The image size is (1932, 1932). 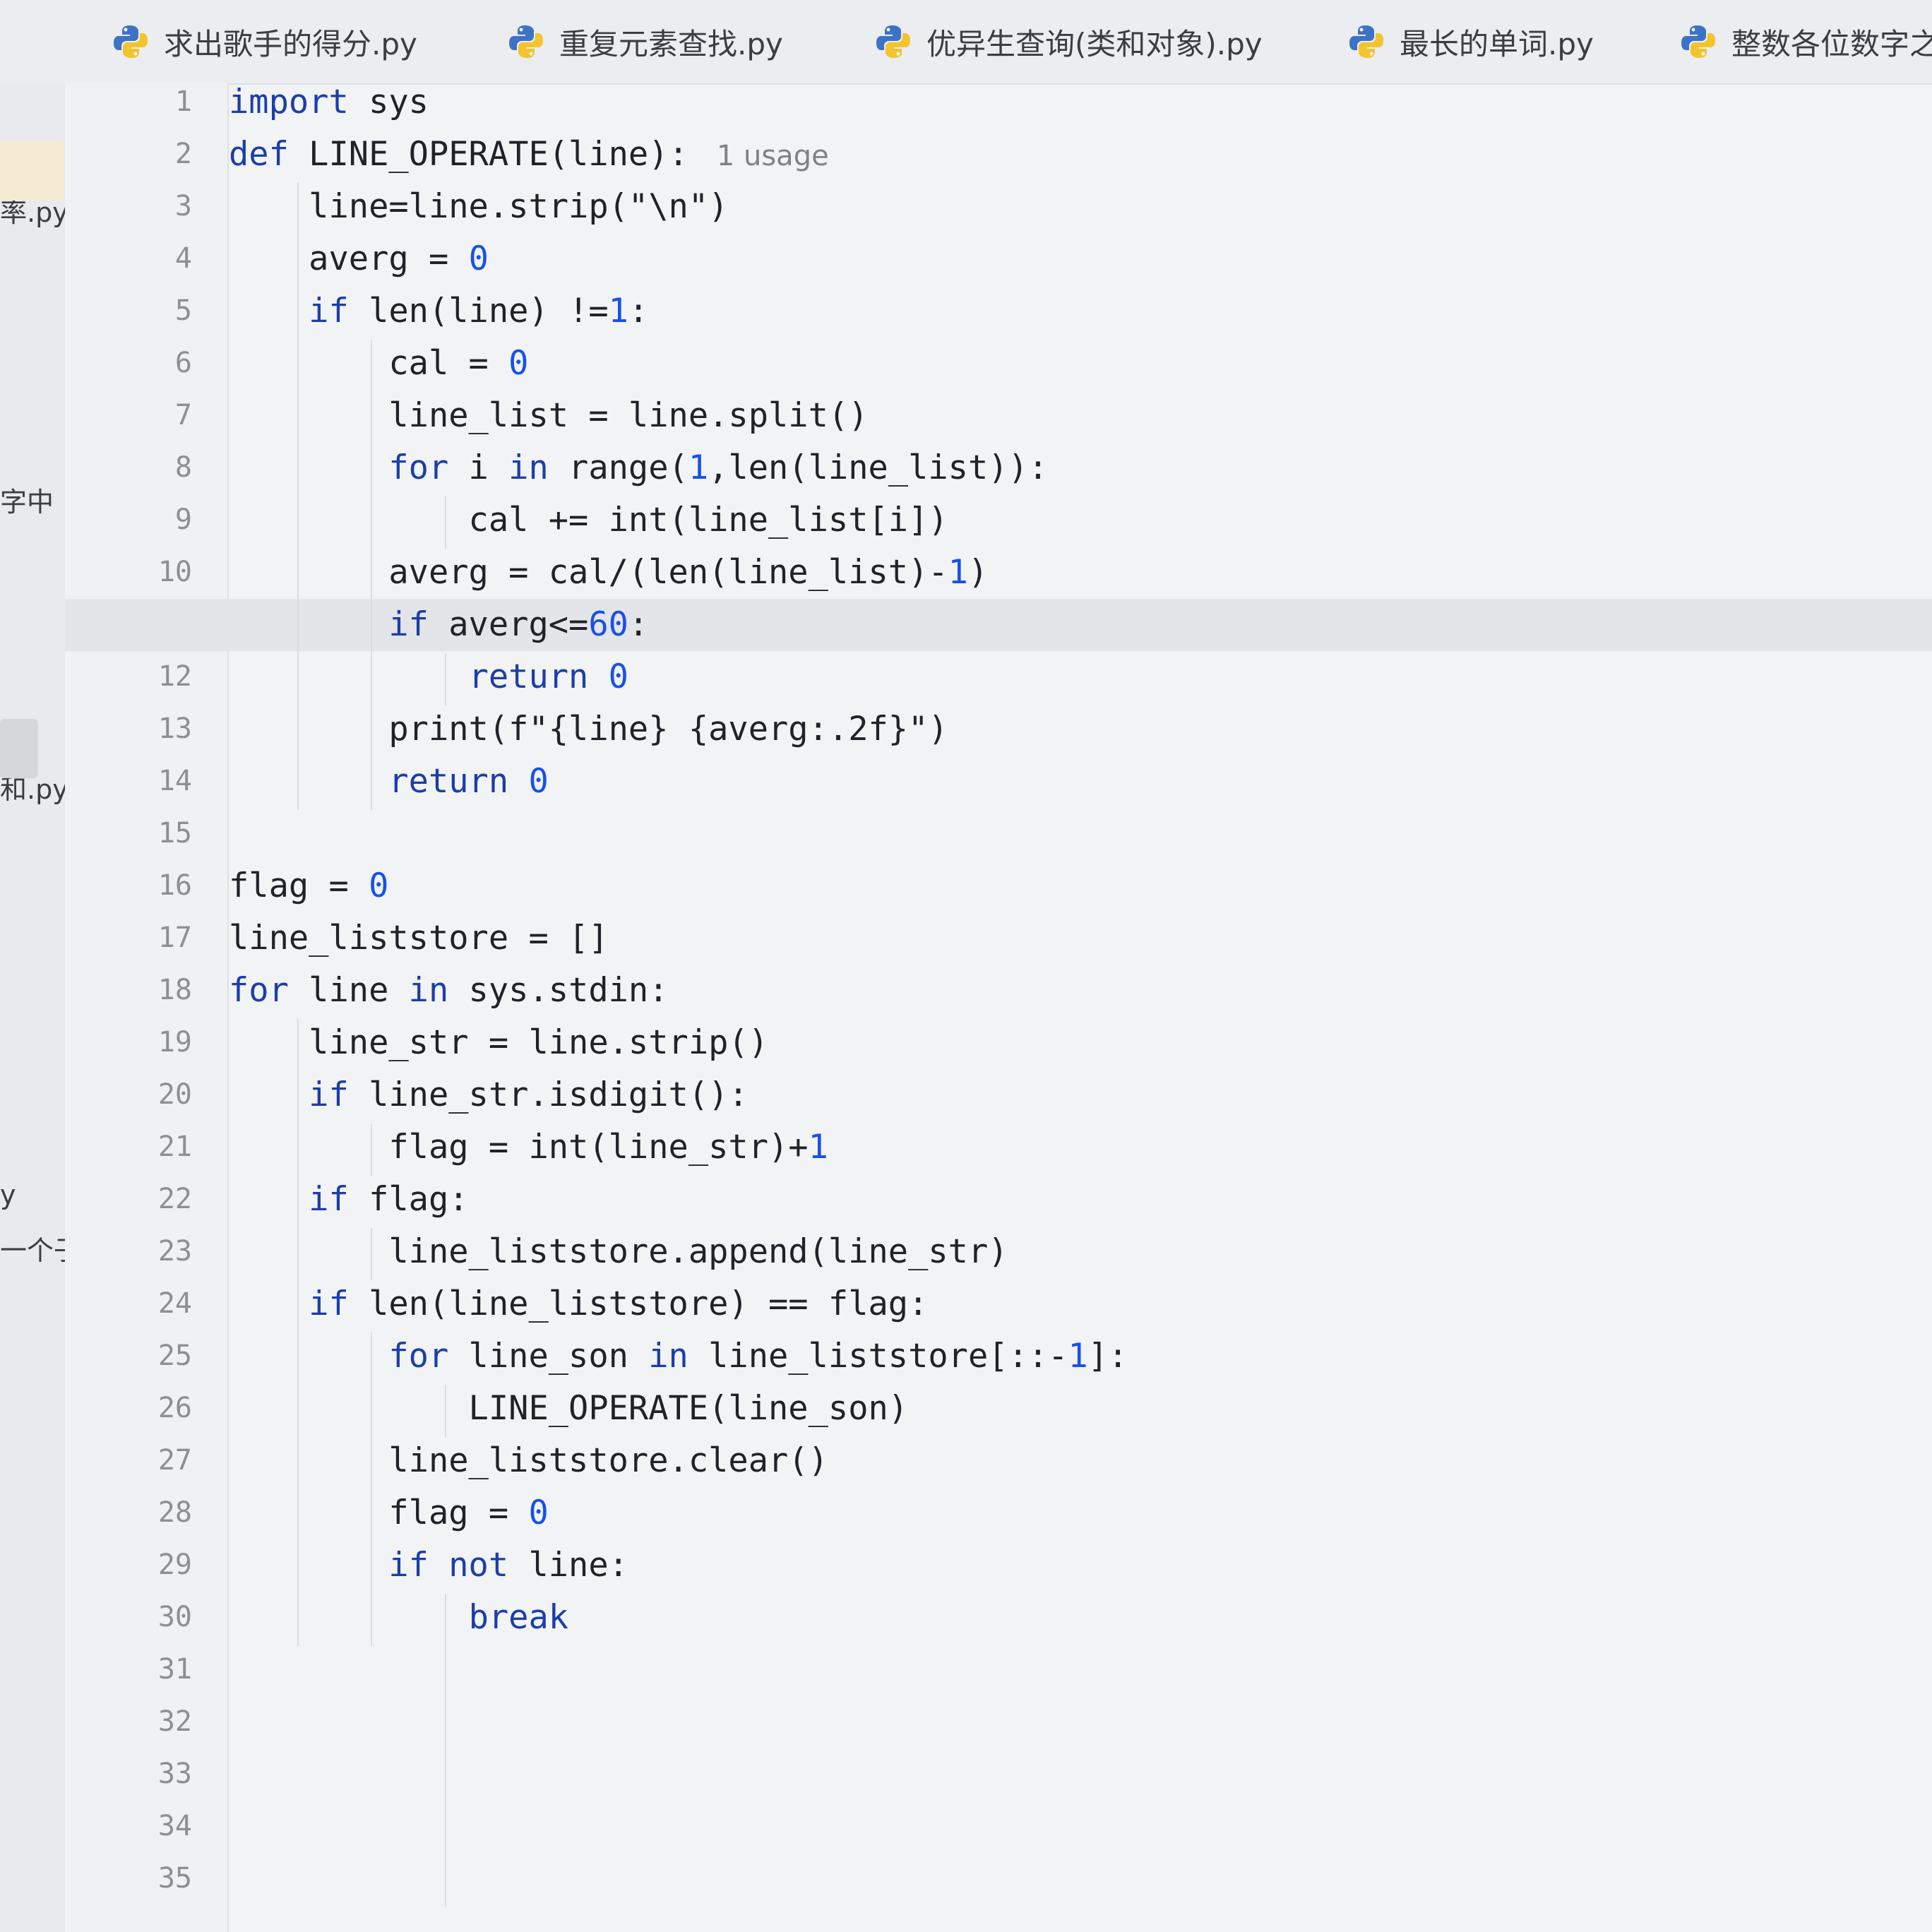 What do you see at coordinates (174, 1774) in the screenshot?
I see `line-number: 33` at bounding box center [174, 1774].